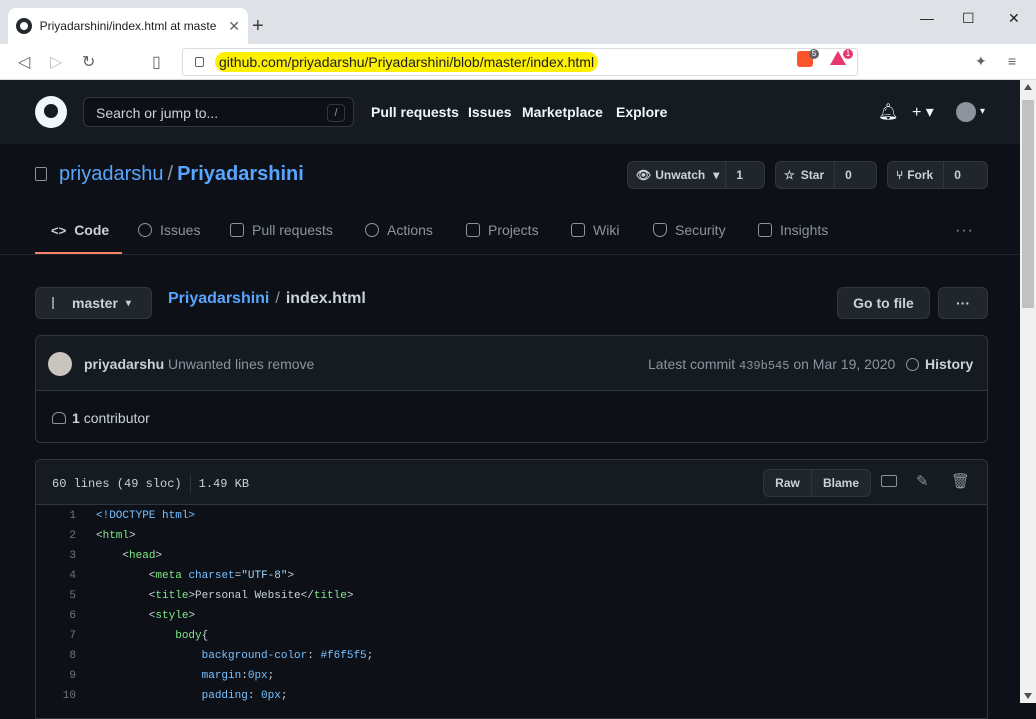  What do you see at coordinates (156, 62) in the screenshot?
I see `bookmark-icon: ▯` at bounding box center [156, 62].